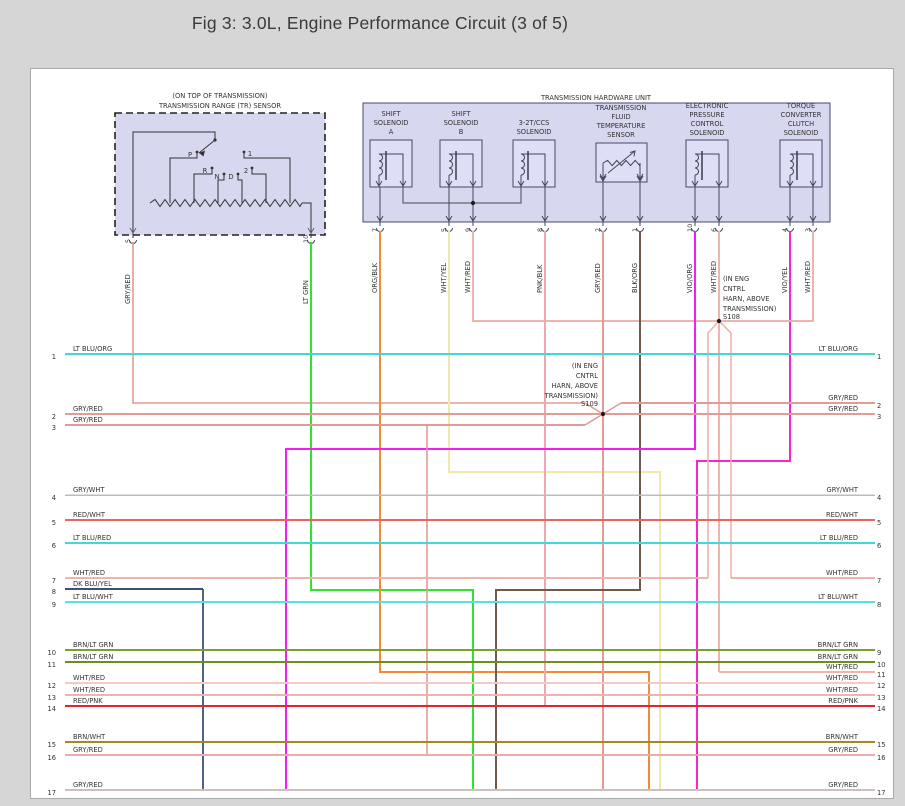 The width and height of the screenshot is (905, 806). I want to click on pin-number: 8, so click(540, 230).